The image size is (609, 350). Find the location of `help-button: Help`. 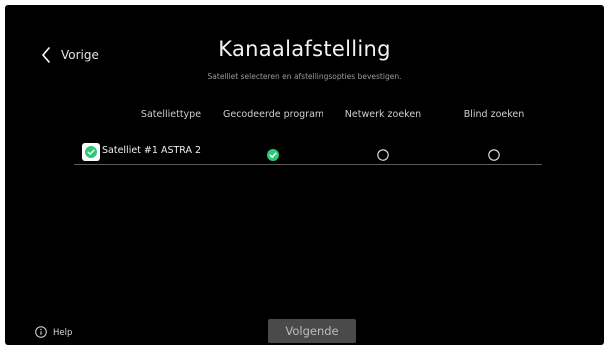

help-button: Help is located at coordinates (53, 332).